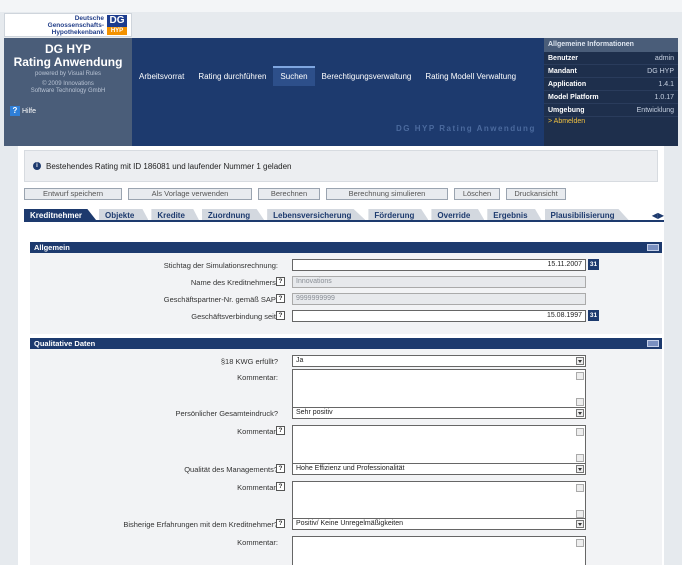 The width and height of the screenshot is (682, 565). What do you see at coordinates (289, 194) in the screenshot?
I see `berechnen-button: Berechnen` at bounding box center [289, 194].